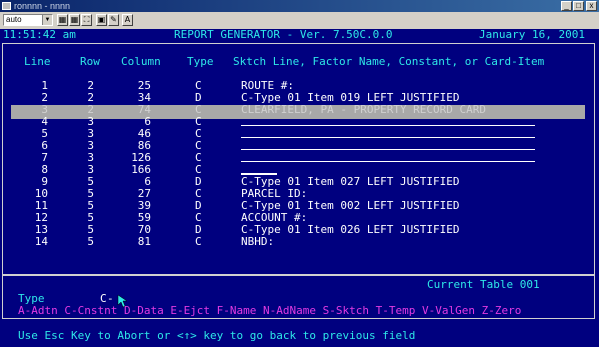 This screenshot has height=347, width=599. Describe the element at coordinates (200, 61) in the screenshot. I see `col-header-type: Type` at that location.